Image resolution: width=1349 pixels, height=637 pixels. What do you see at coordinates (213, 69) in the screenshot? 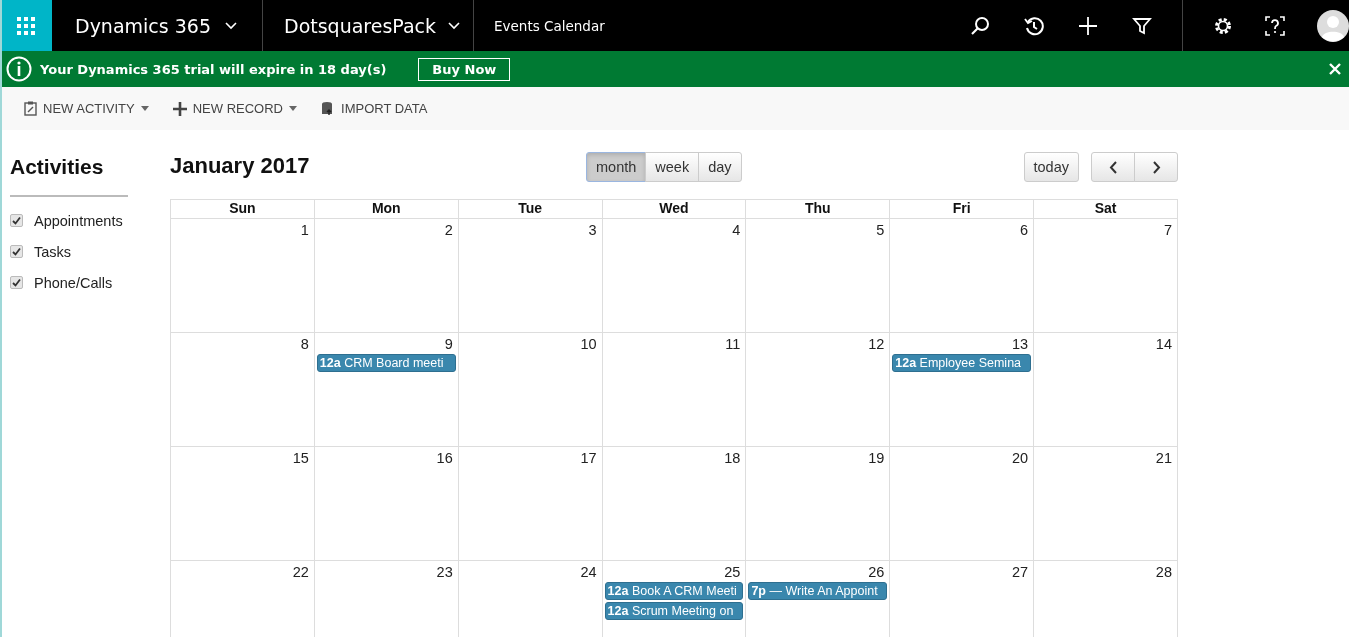
I see `trial-message: Your Dynamics 365 trial will expire in 18 day(s)` at bounding box center [213, 69].